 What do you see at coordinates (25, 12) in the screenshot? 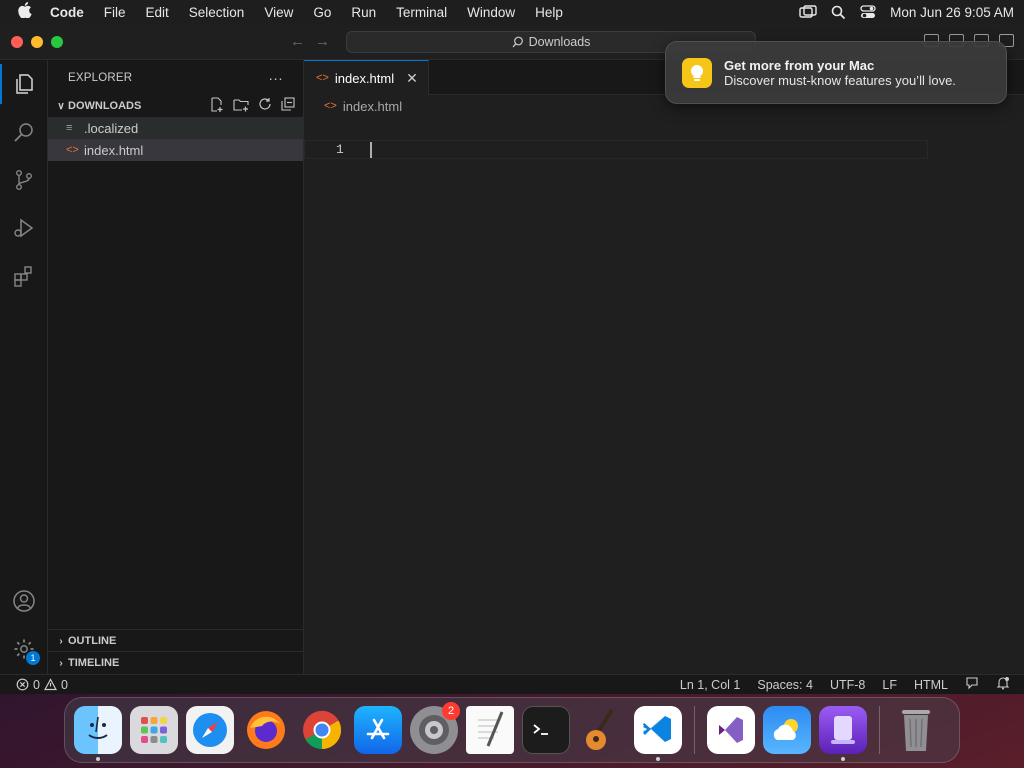
I see `apple-menu-icon` at bounding box center [25, 12].